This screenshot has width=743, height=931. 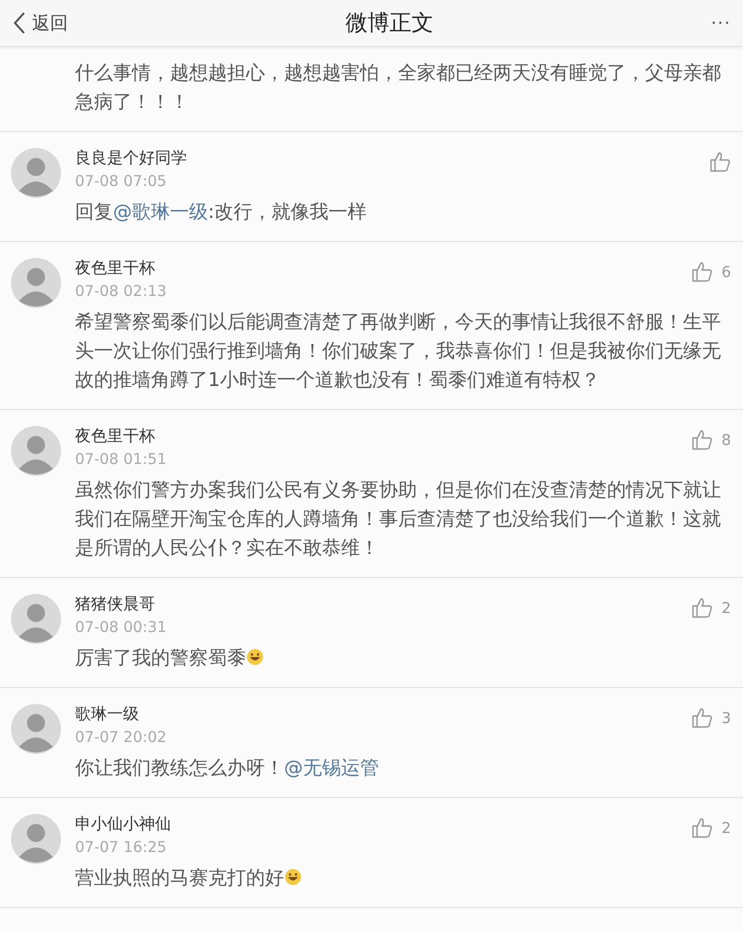 What do you see at coordinates (121, 737) in the screenshot?
I see `comment-time: 07-07 20:02` at bounding box center [121, 737].